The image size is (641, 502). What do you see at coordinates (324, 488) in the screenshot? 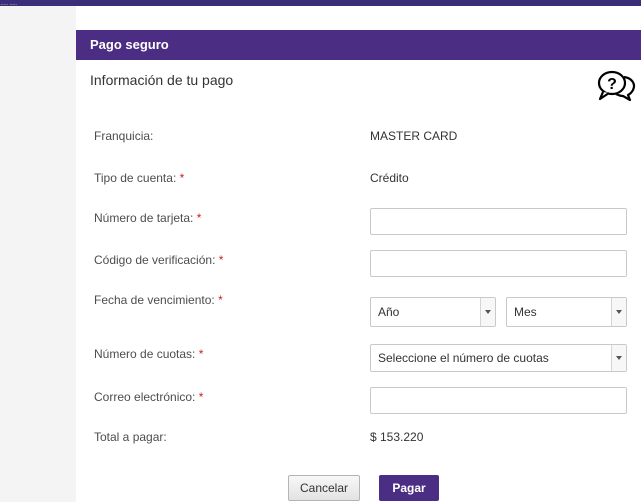
I see `cancel-button: Cancelar` at bounding box center [324, 488].